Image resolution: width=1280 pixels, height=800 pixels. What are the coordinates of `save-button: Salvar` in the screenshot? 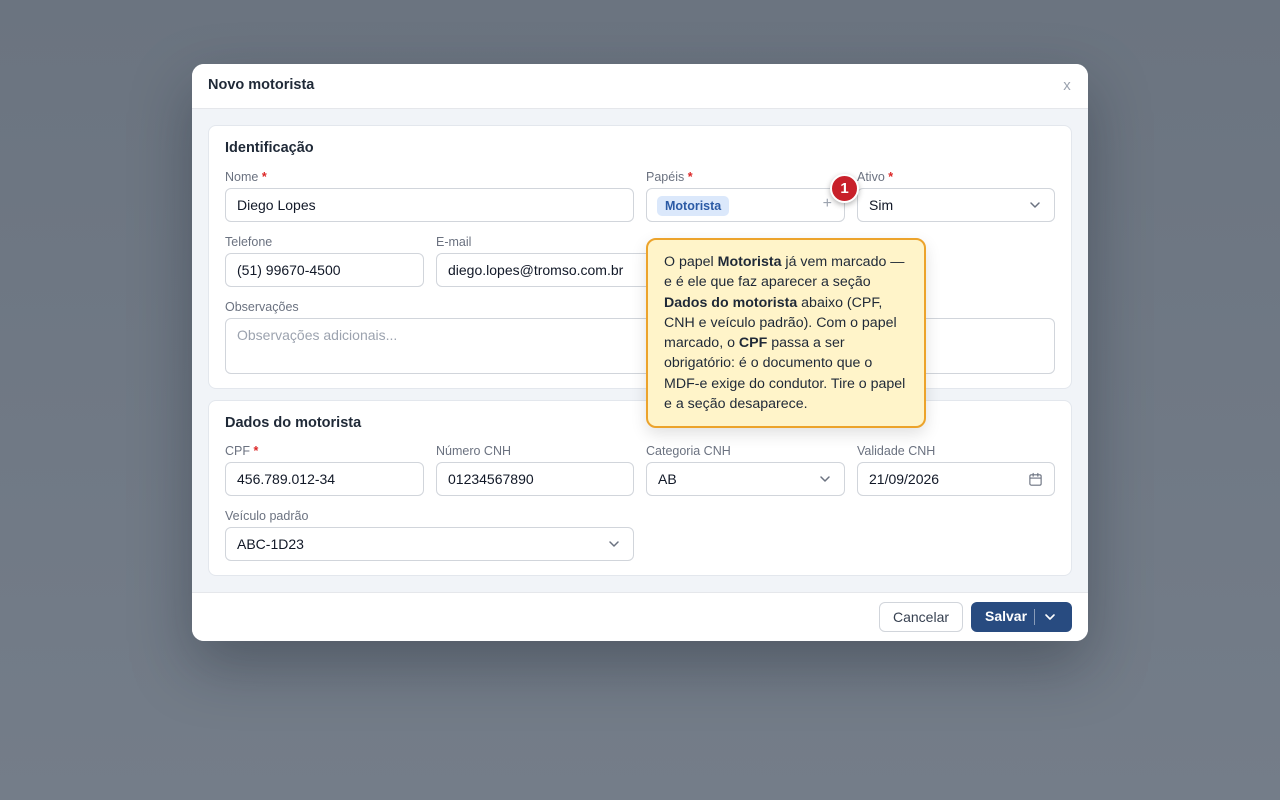 It's located at (1021, 617).